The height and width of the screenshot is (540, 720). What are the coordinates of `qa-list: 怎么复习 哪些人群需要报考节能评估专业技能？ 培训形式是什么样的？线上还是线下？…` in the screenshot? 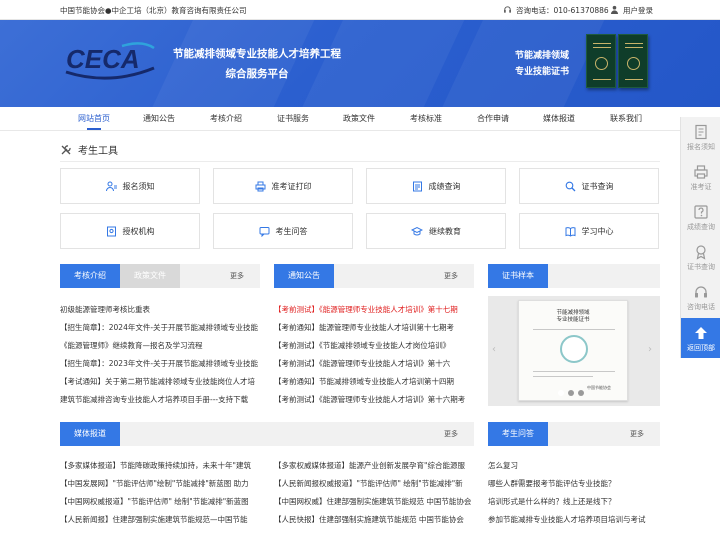 It's located at (574, 493).